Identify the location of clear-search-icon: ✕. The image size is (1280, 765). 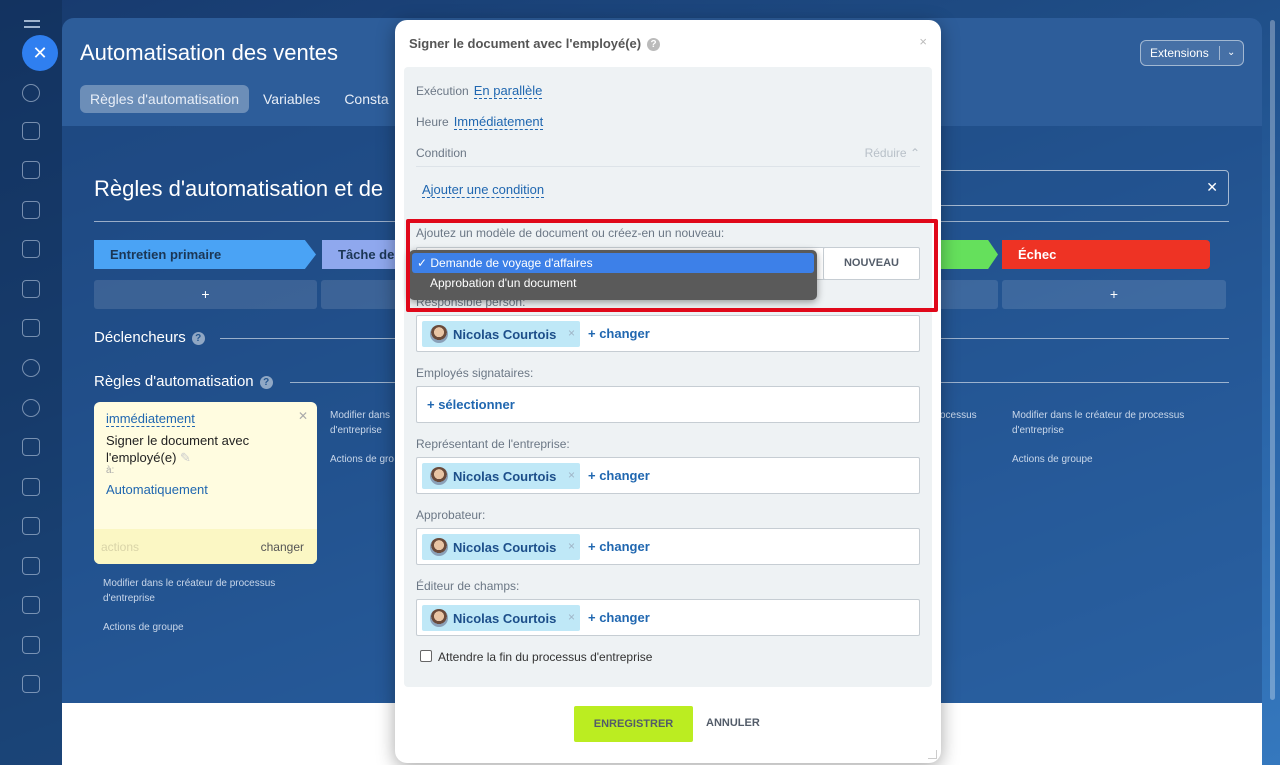
(1212, 187).